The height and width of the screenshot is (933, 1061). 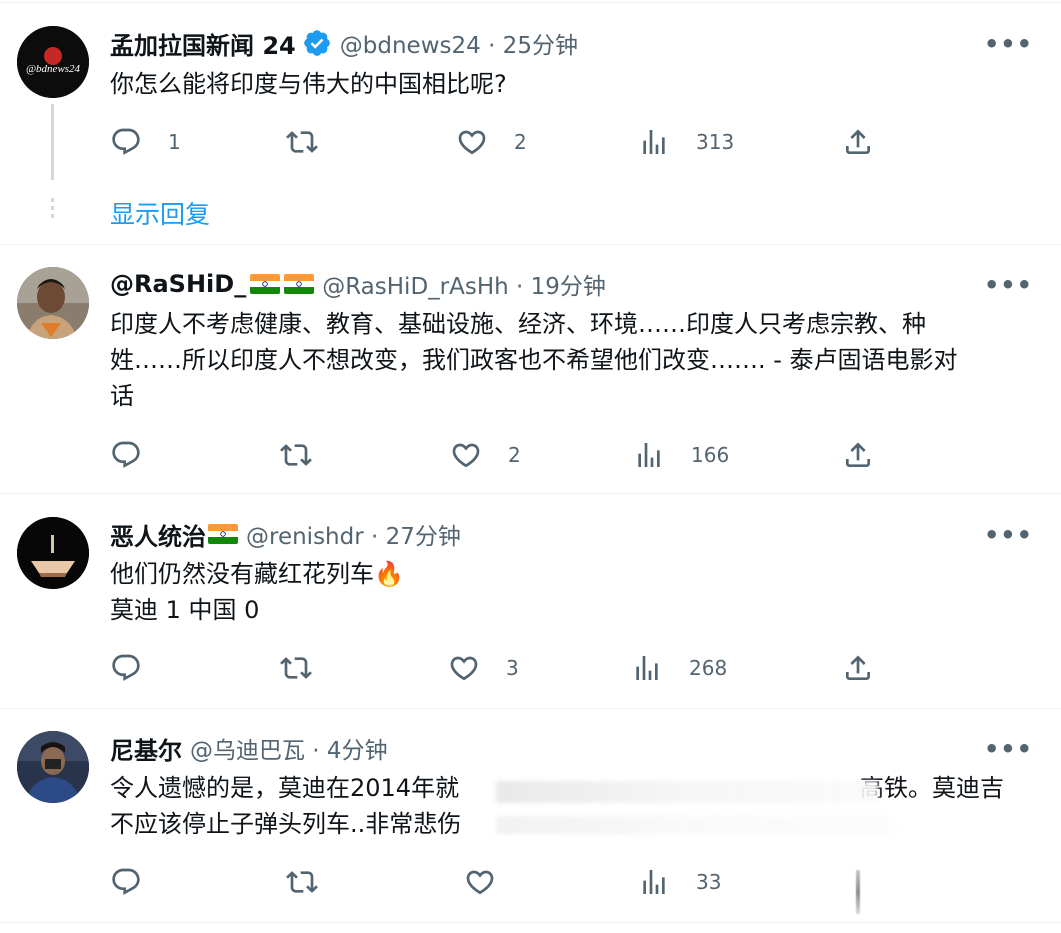 I want to click on thread-line, so click(x=52, y=142).